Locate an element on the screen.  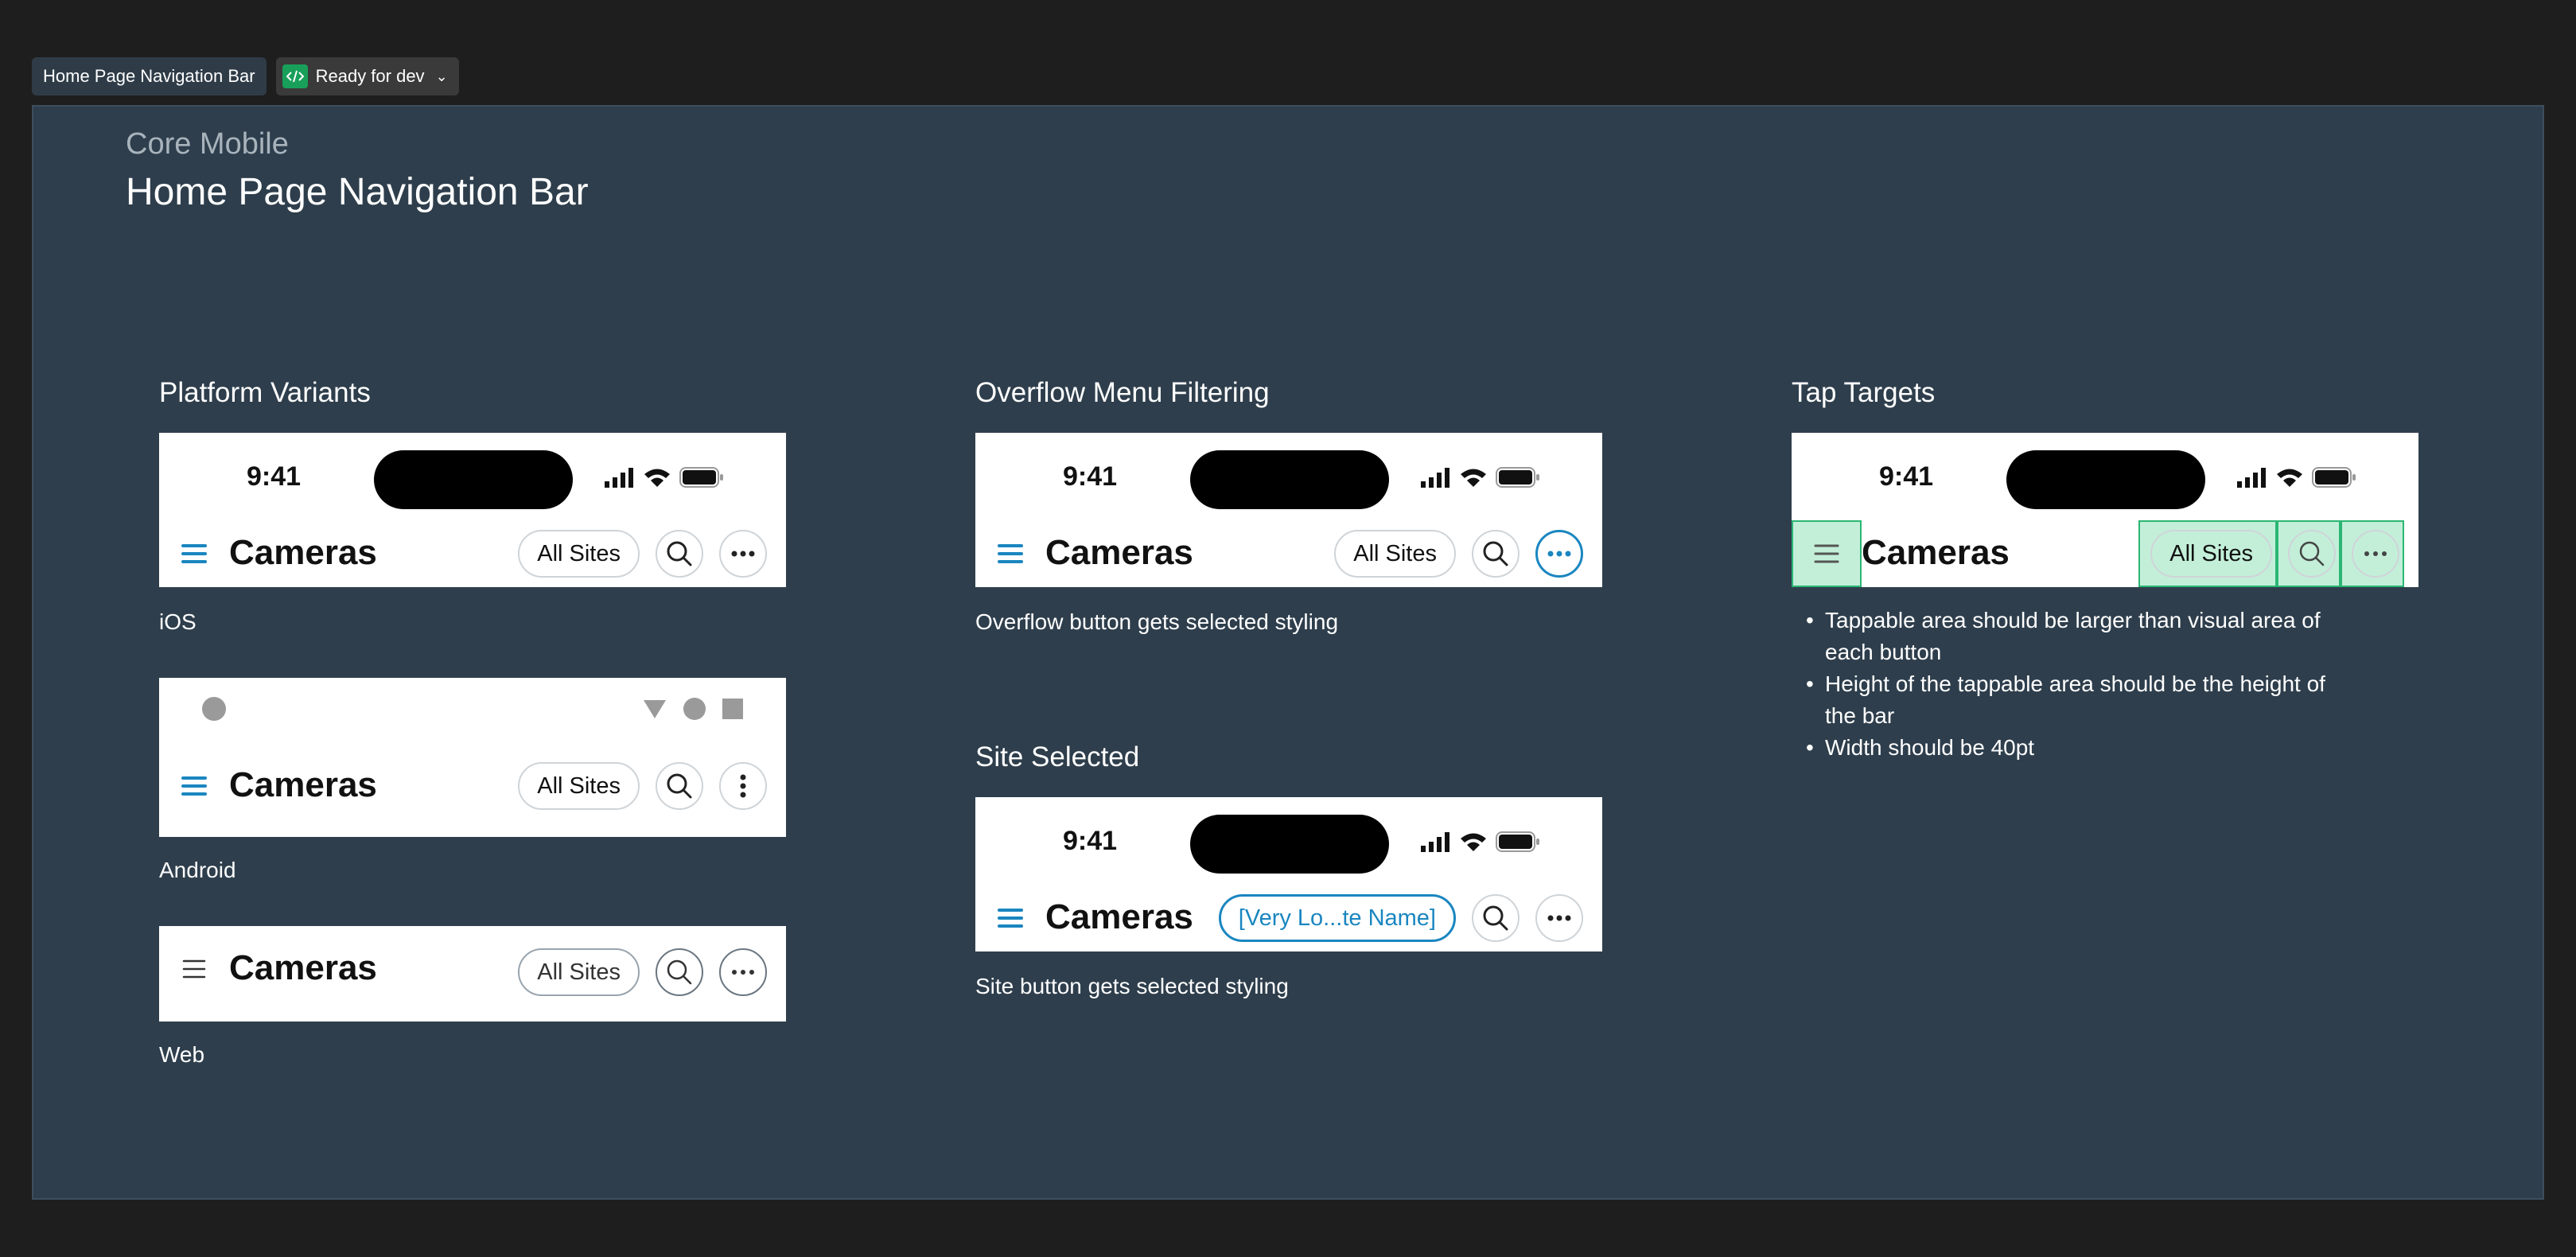
android-nav-mock: Cameras All Sites is located at coordinates (473, 757).